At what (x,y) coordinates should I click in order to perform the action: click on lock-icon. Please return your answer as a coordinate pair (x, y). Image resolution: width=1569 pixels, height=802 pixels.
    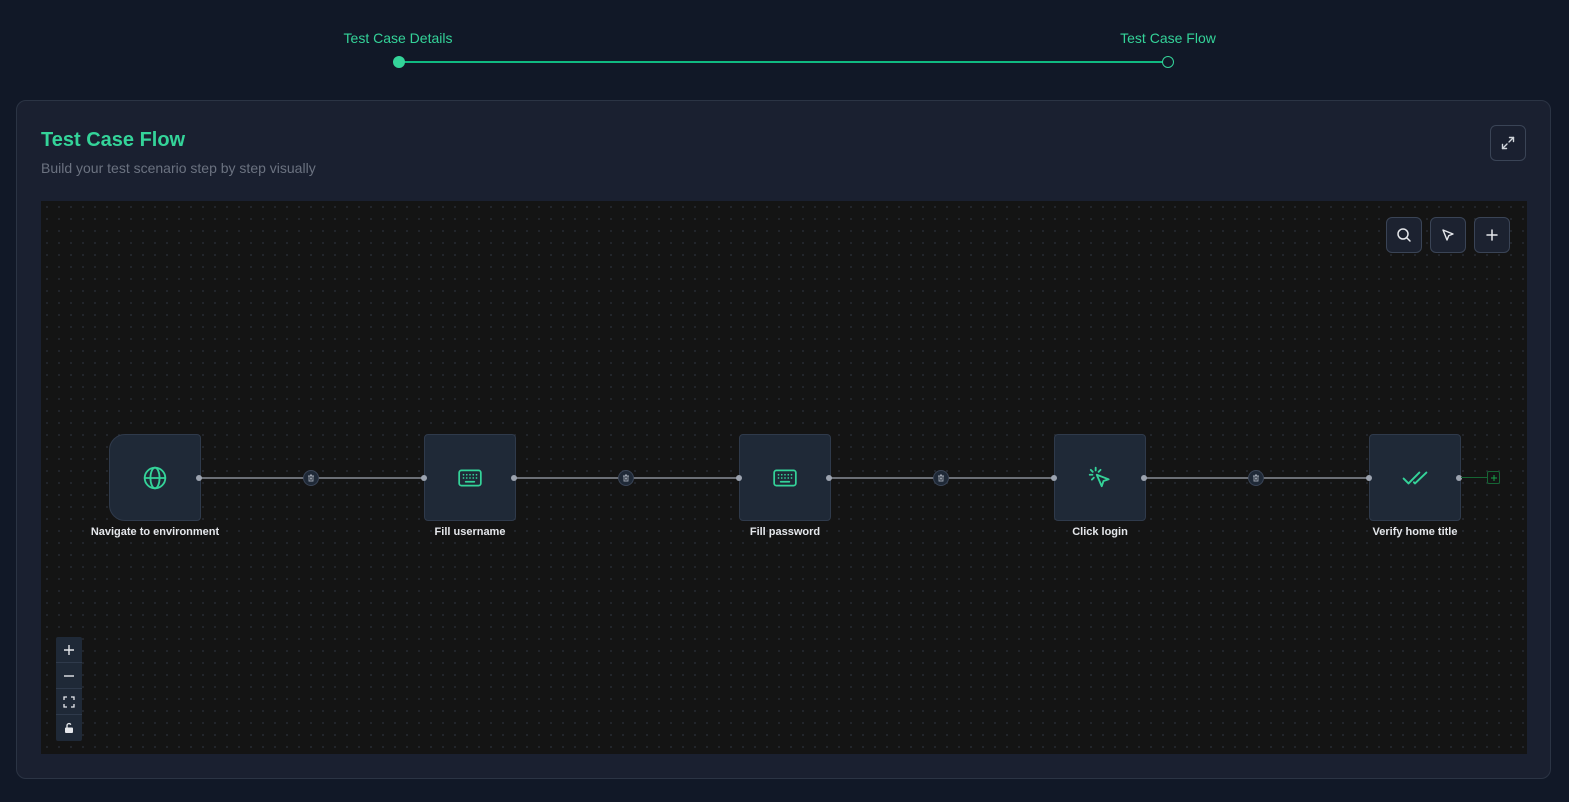
    Looking at the image, I should click on (69, 727).